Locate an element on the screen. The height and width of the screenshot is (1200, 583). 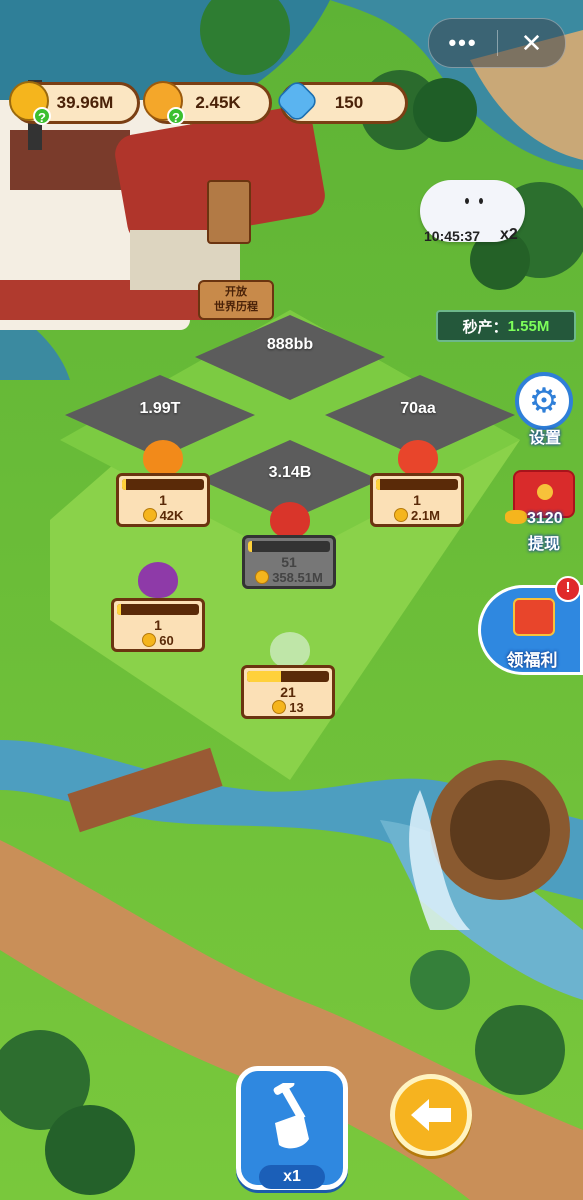
cloud-eyes is located at coordinates (475, 202).